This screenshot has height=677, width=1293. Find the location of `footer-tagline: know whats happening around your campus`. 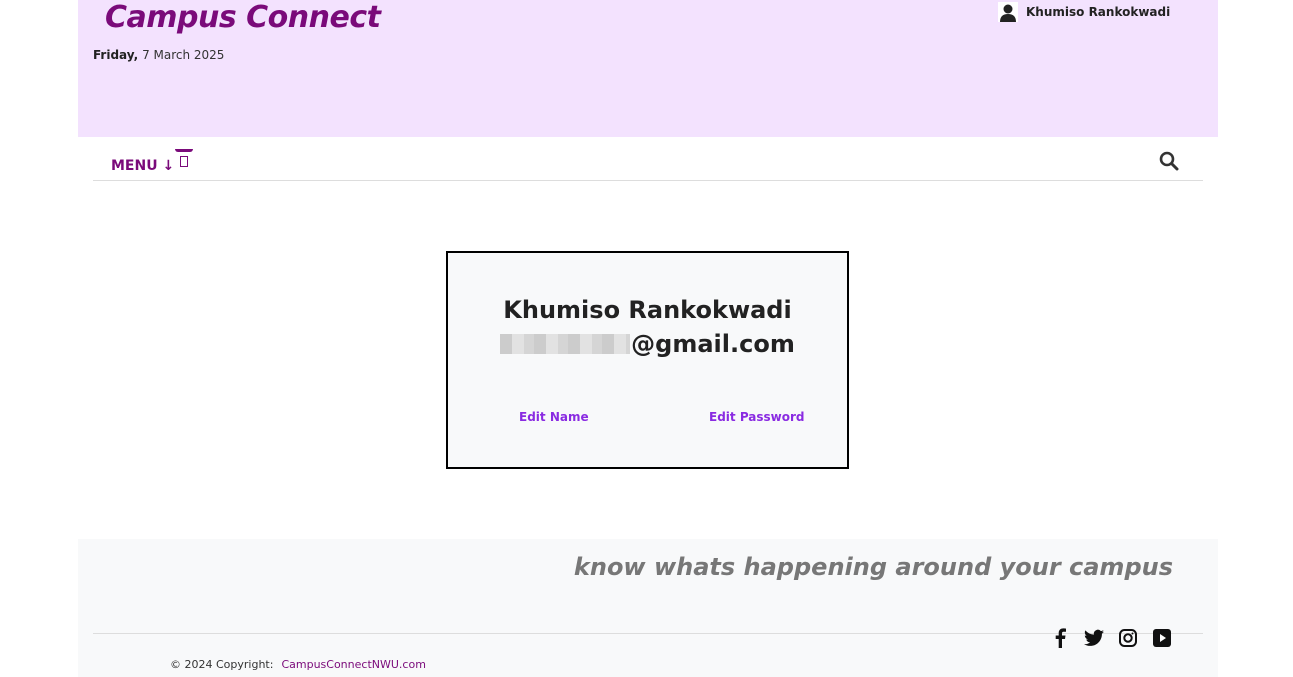

footer-tagline: know whats happening around your campus is located at coordinates (873, 567).